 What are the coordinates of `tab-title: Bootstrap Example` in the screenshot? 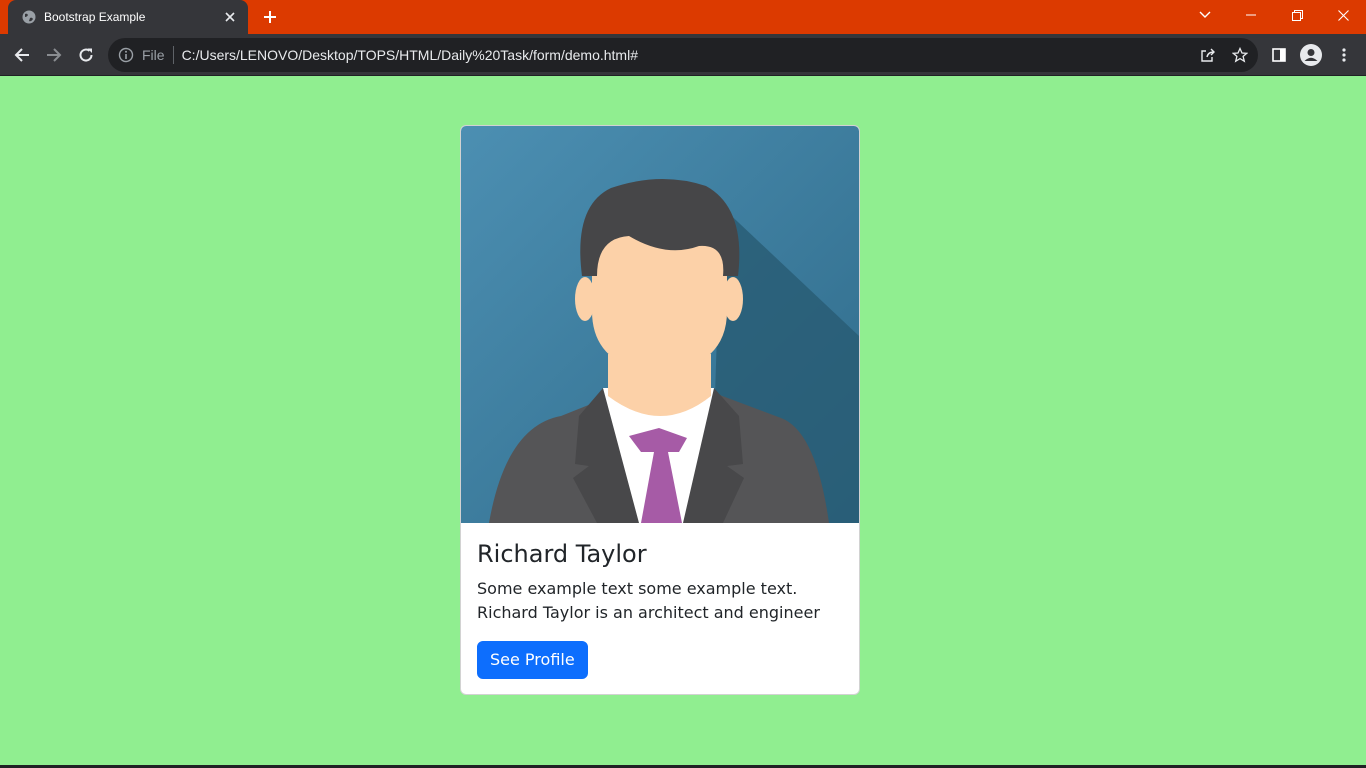 It's located at (95, 17).